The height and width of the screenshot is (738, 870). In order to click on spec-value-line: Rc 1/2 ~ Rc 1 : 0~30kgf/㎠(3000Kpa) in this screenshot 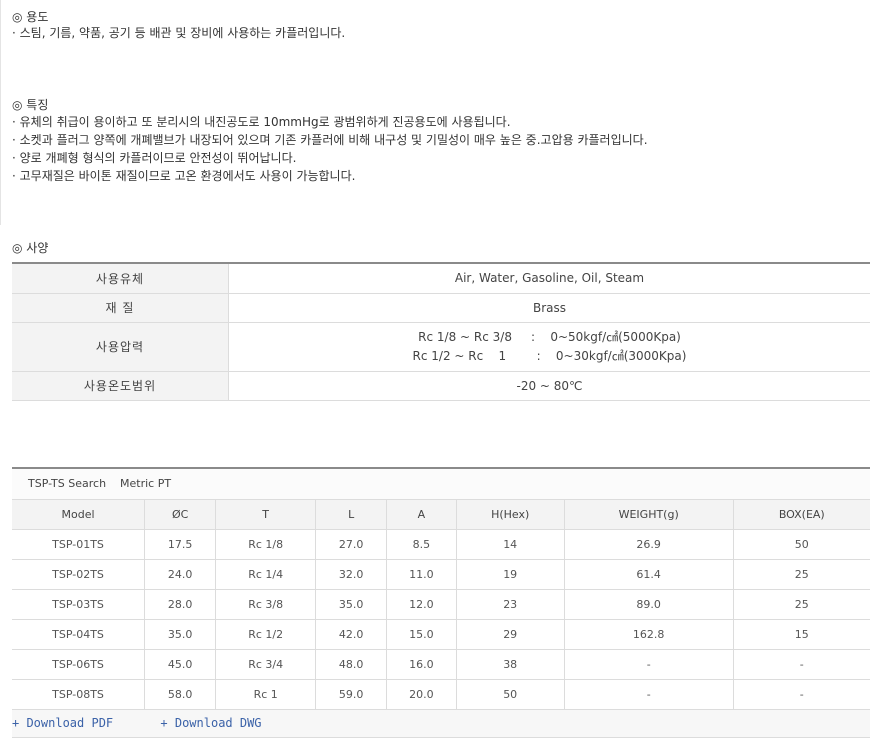, I will do `click(549, 356)`.